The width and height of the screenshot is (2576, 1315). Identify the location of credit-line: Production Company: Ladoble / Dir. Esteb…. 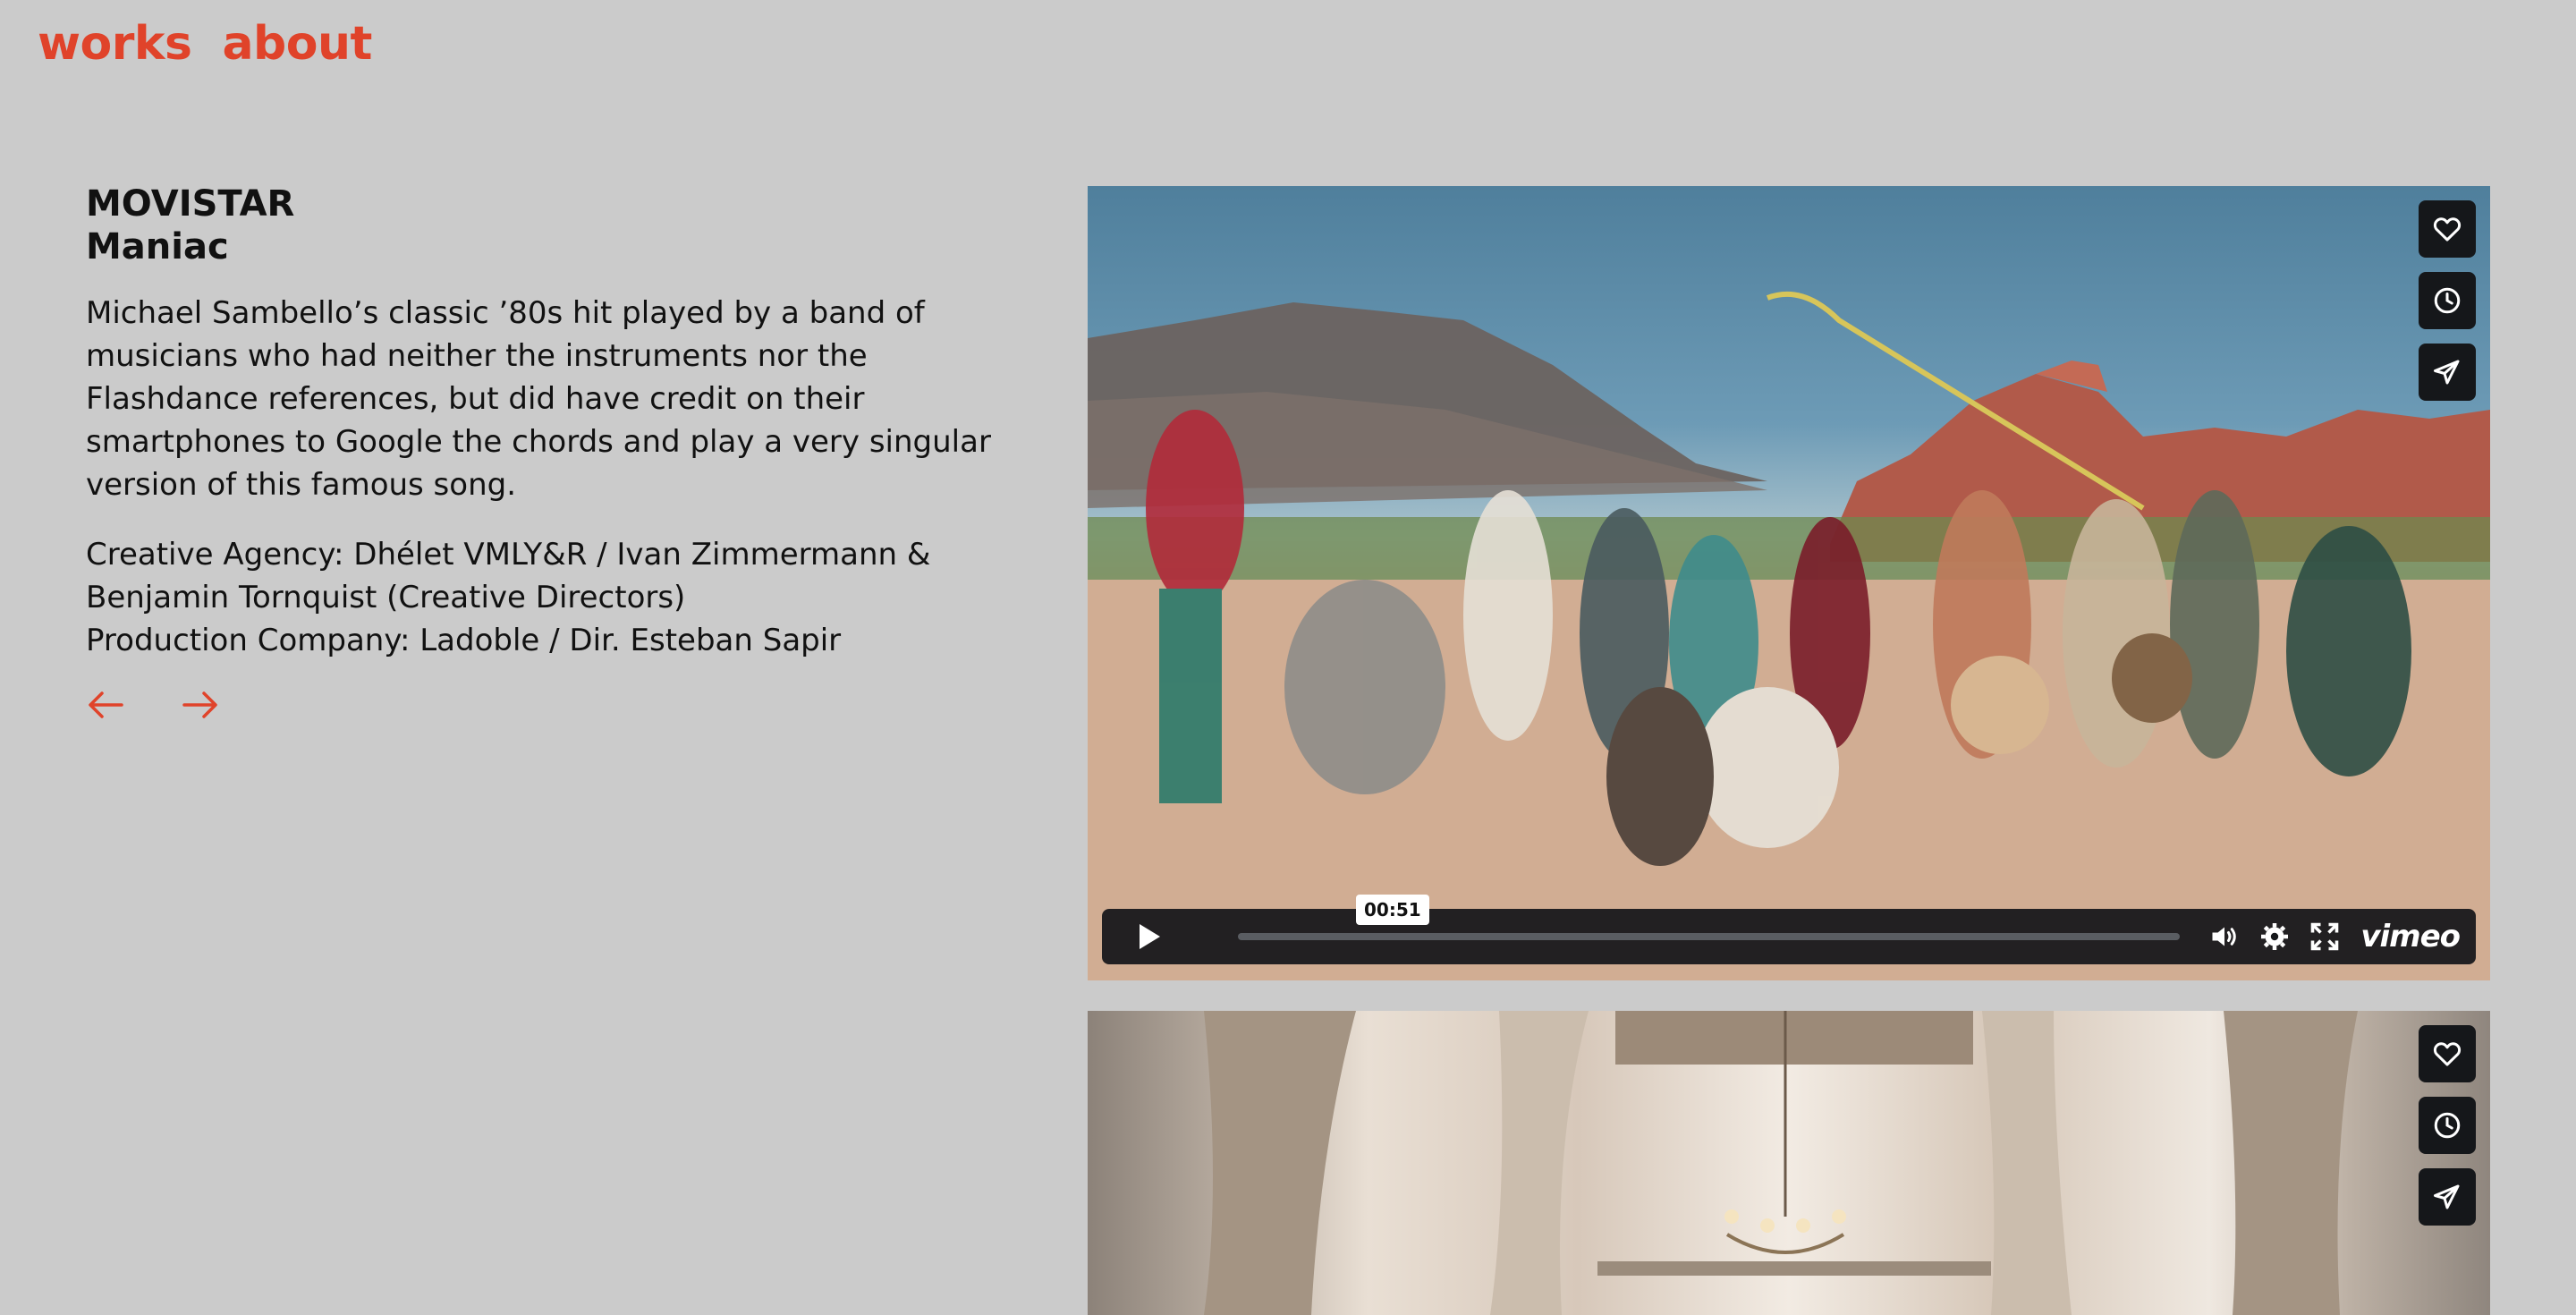
(464, 640).